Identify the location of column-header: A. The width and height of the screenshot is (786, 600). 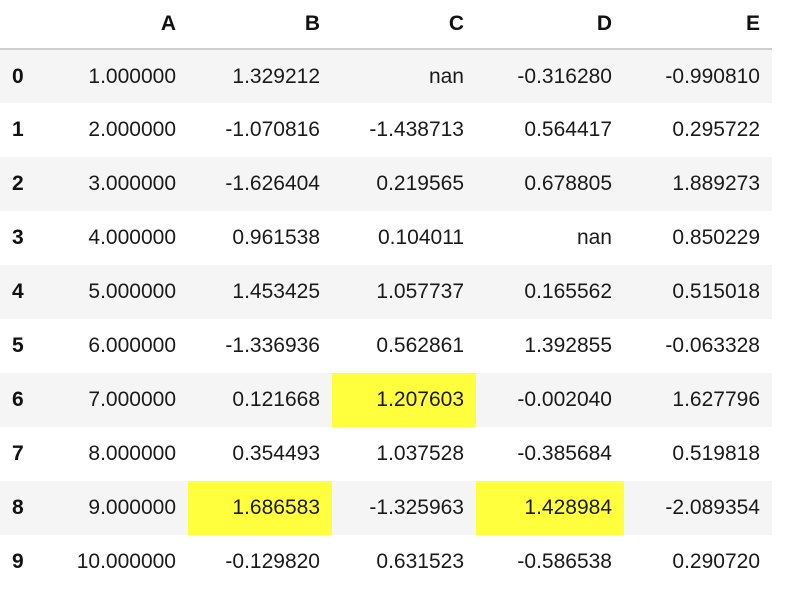
(116, 25).